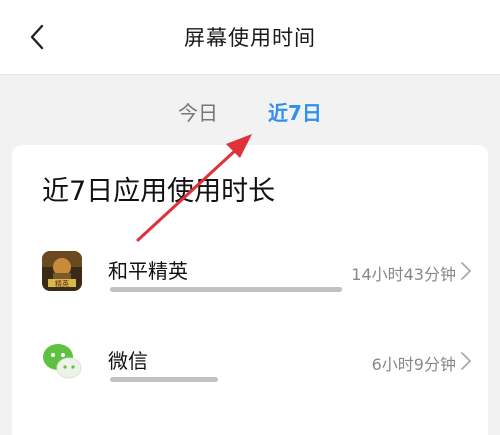  I want to click on card-title: 近7日应用使用时长, so click(159, 191).